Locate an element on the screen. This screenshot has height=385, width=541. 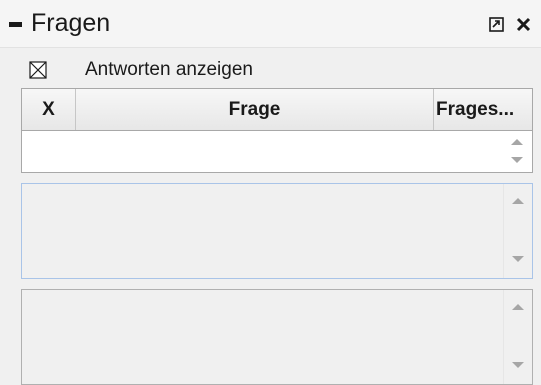
show-answers-label: Antworten anzeigen is located at coordinates (169, 69).